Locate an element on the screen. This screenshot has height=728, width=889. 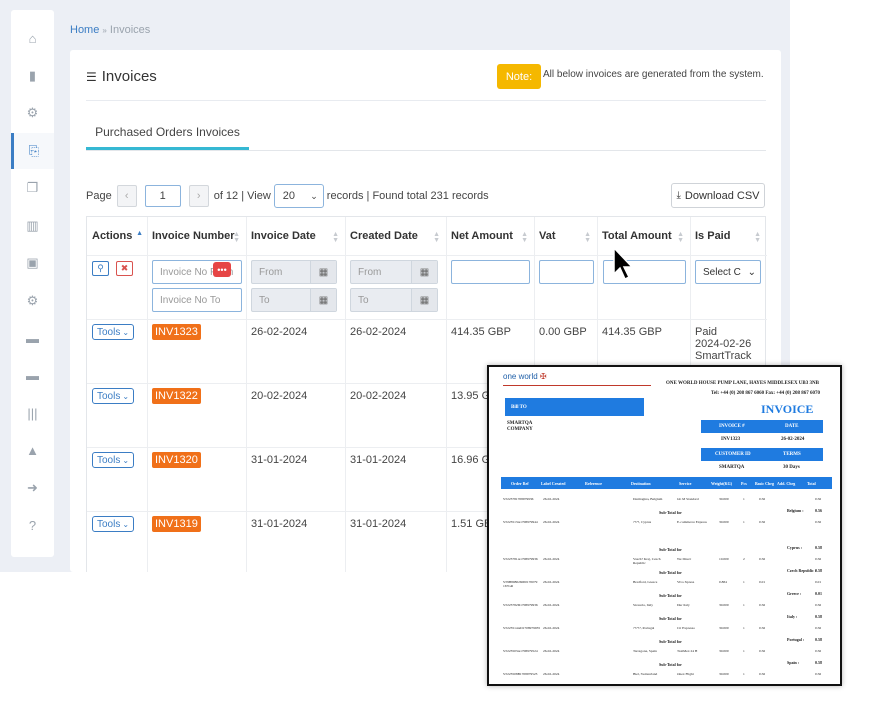
money-icon: ▣ is located at coordinates (32, 262).